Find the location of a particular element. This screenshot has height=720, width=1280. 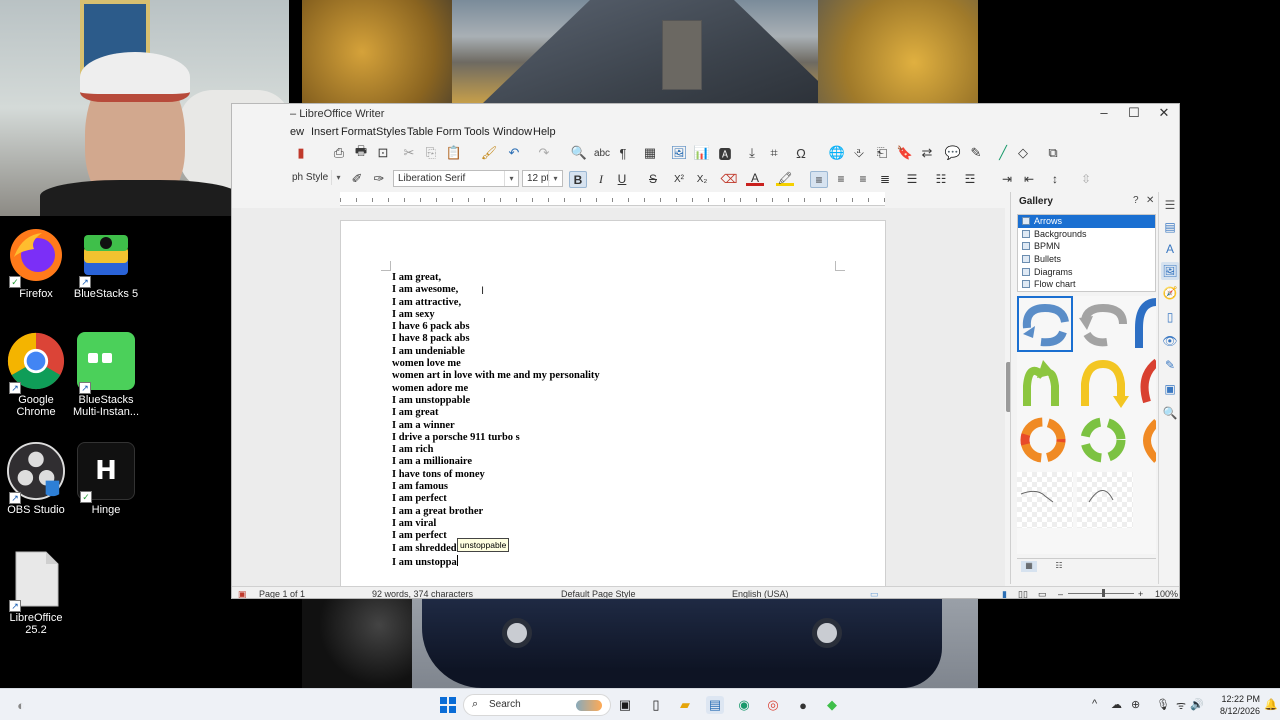

menu-tools: Tools is located at coordinates (477, 132).